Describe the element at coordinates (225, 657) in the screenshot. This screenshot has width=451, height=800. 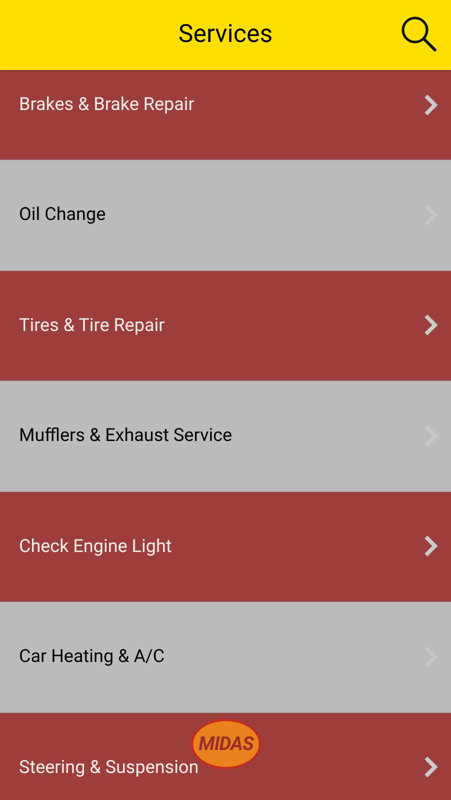
I see `service-row: Car Heating & A/C` at that location.